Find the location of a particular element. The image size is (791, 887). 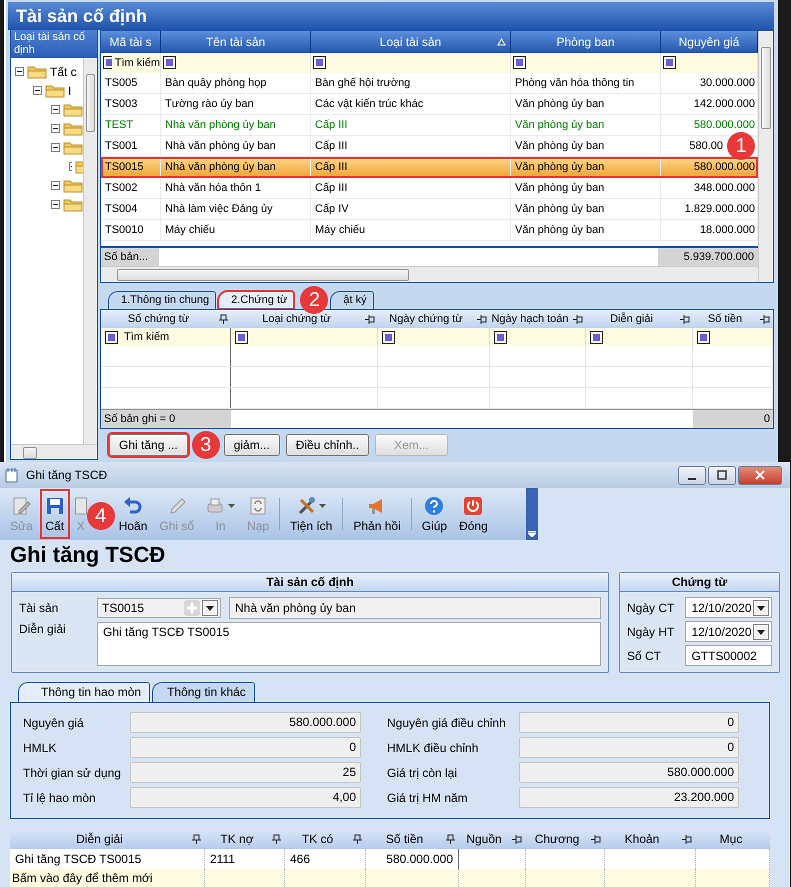

tab: 2.Chứng từ is located at coordinates (256, 300).